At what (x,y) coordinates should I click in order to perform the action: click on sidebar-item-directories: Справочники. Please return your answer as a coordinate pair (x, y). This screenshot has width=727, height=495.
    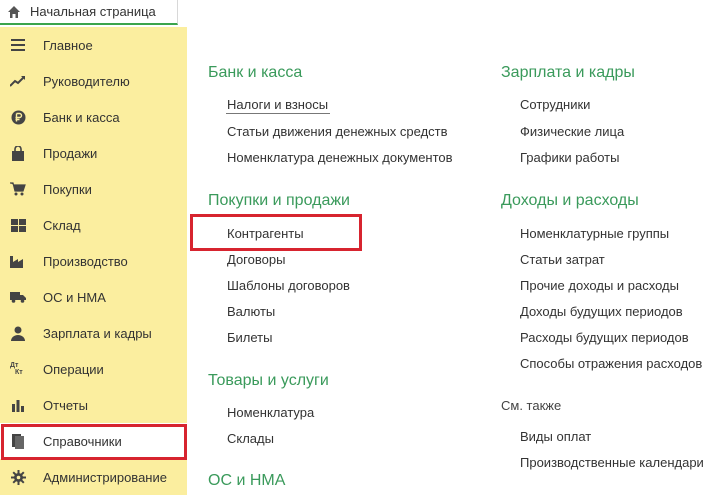
    Looking at the image, I should click on (93, 441).